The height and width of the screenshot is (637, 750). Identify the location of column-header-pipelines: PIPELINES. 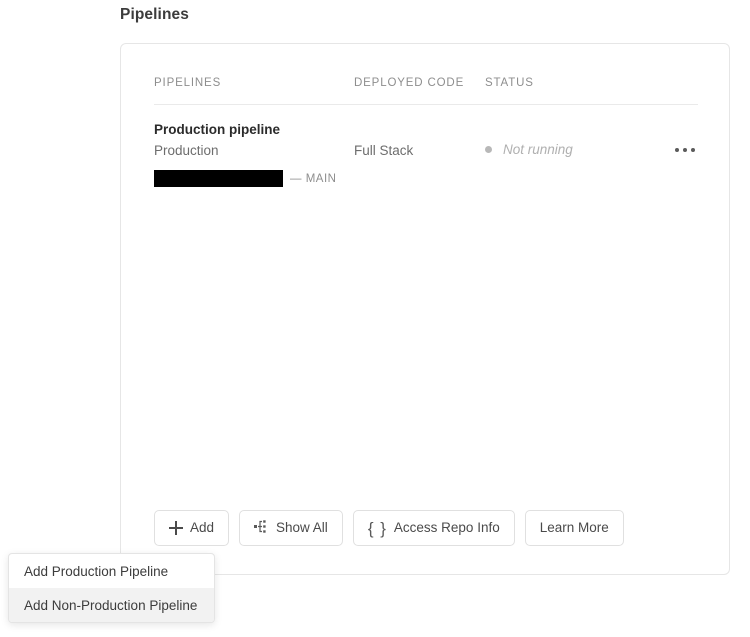
(188, 83).